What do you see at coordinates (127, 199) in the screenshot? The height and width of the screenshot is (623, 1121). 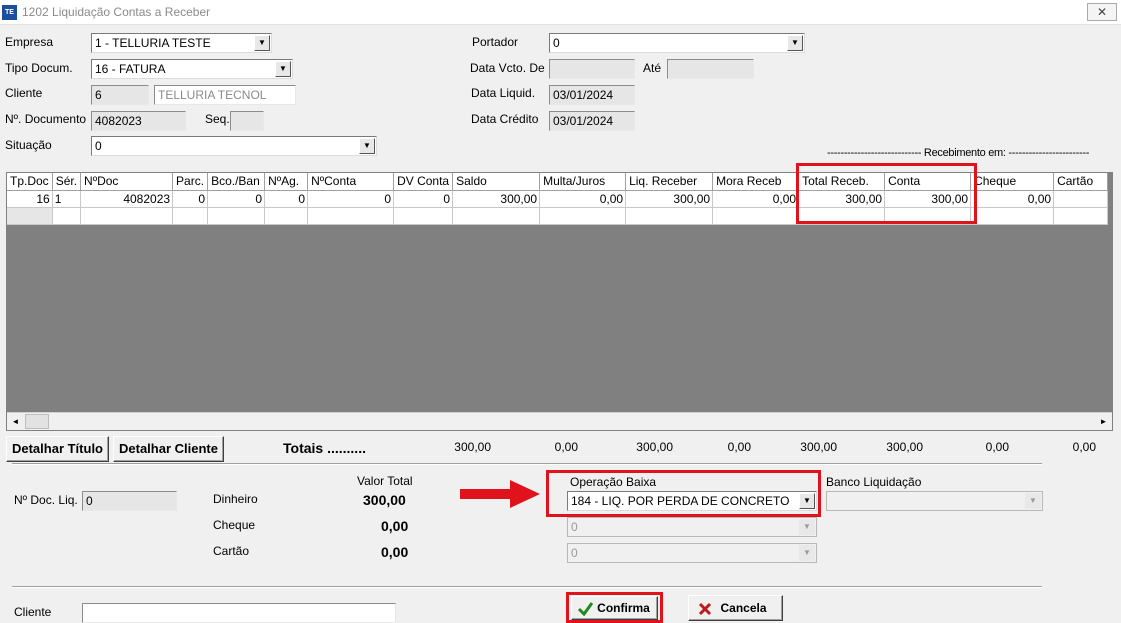 I see `grid-cell: 4082023` at bounding box center [127, 199].